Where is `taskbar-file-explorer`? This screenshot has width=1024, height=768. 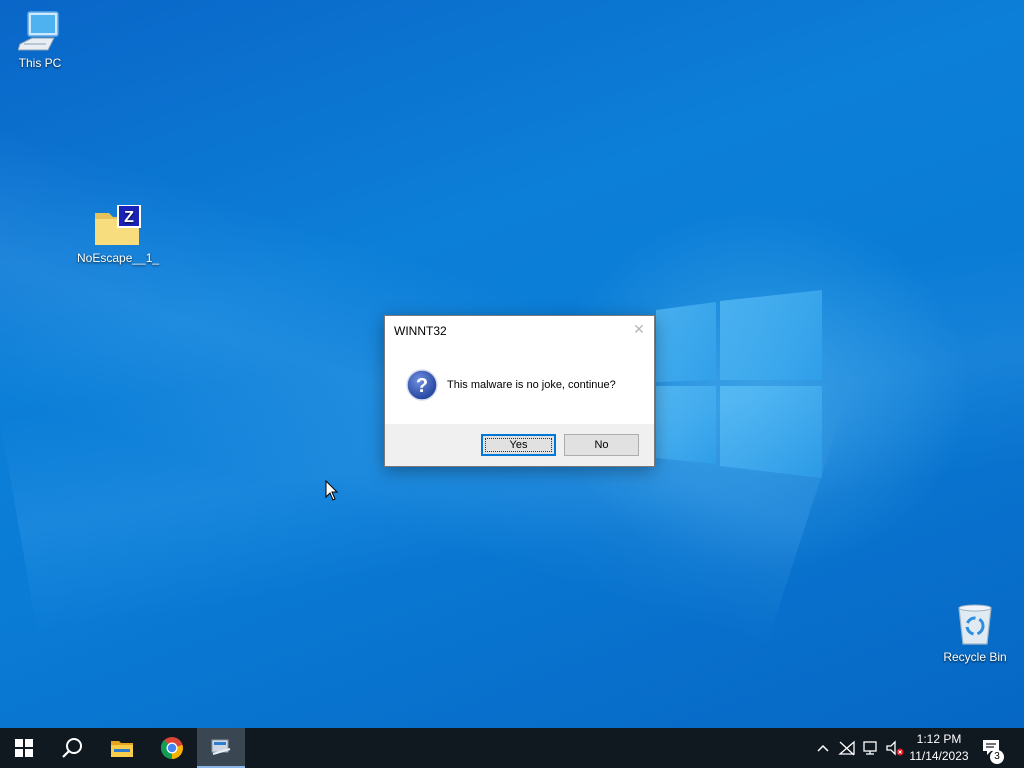
taskbar-file-explorer is located at coordinates (122, 748).